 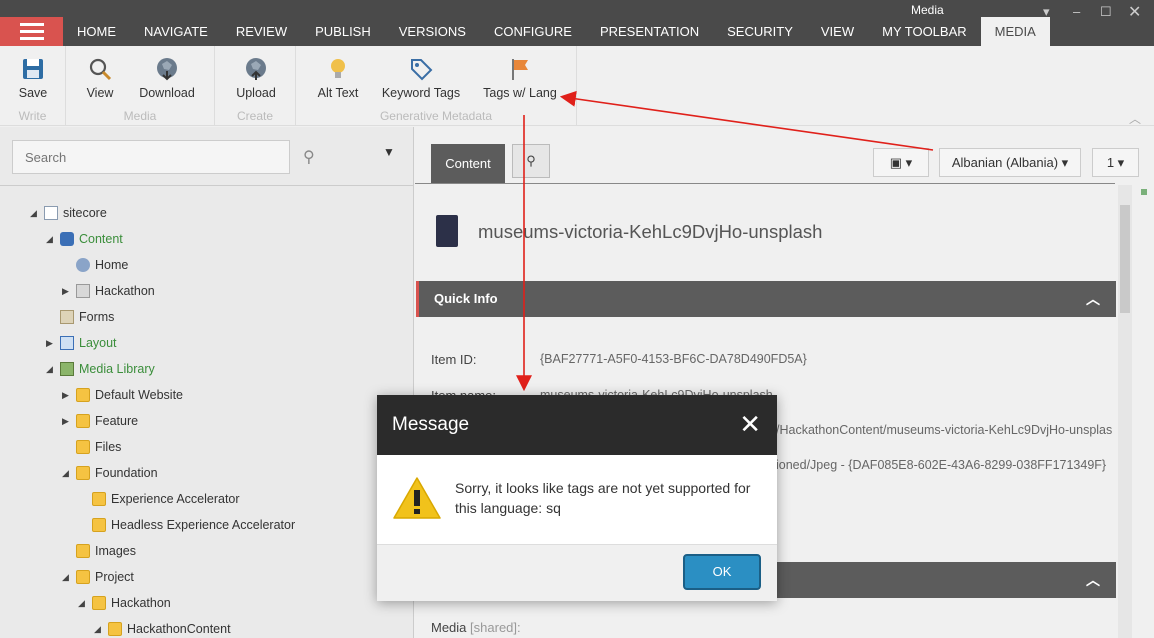 I want to click on save-icon, so click(x=33, y=69).